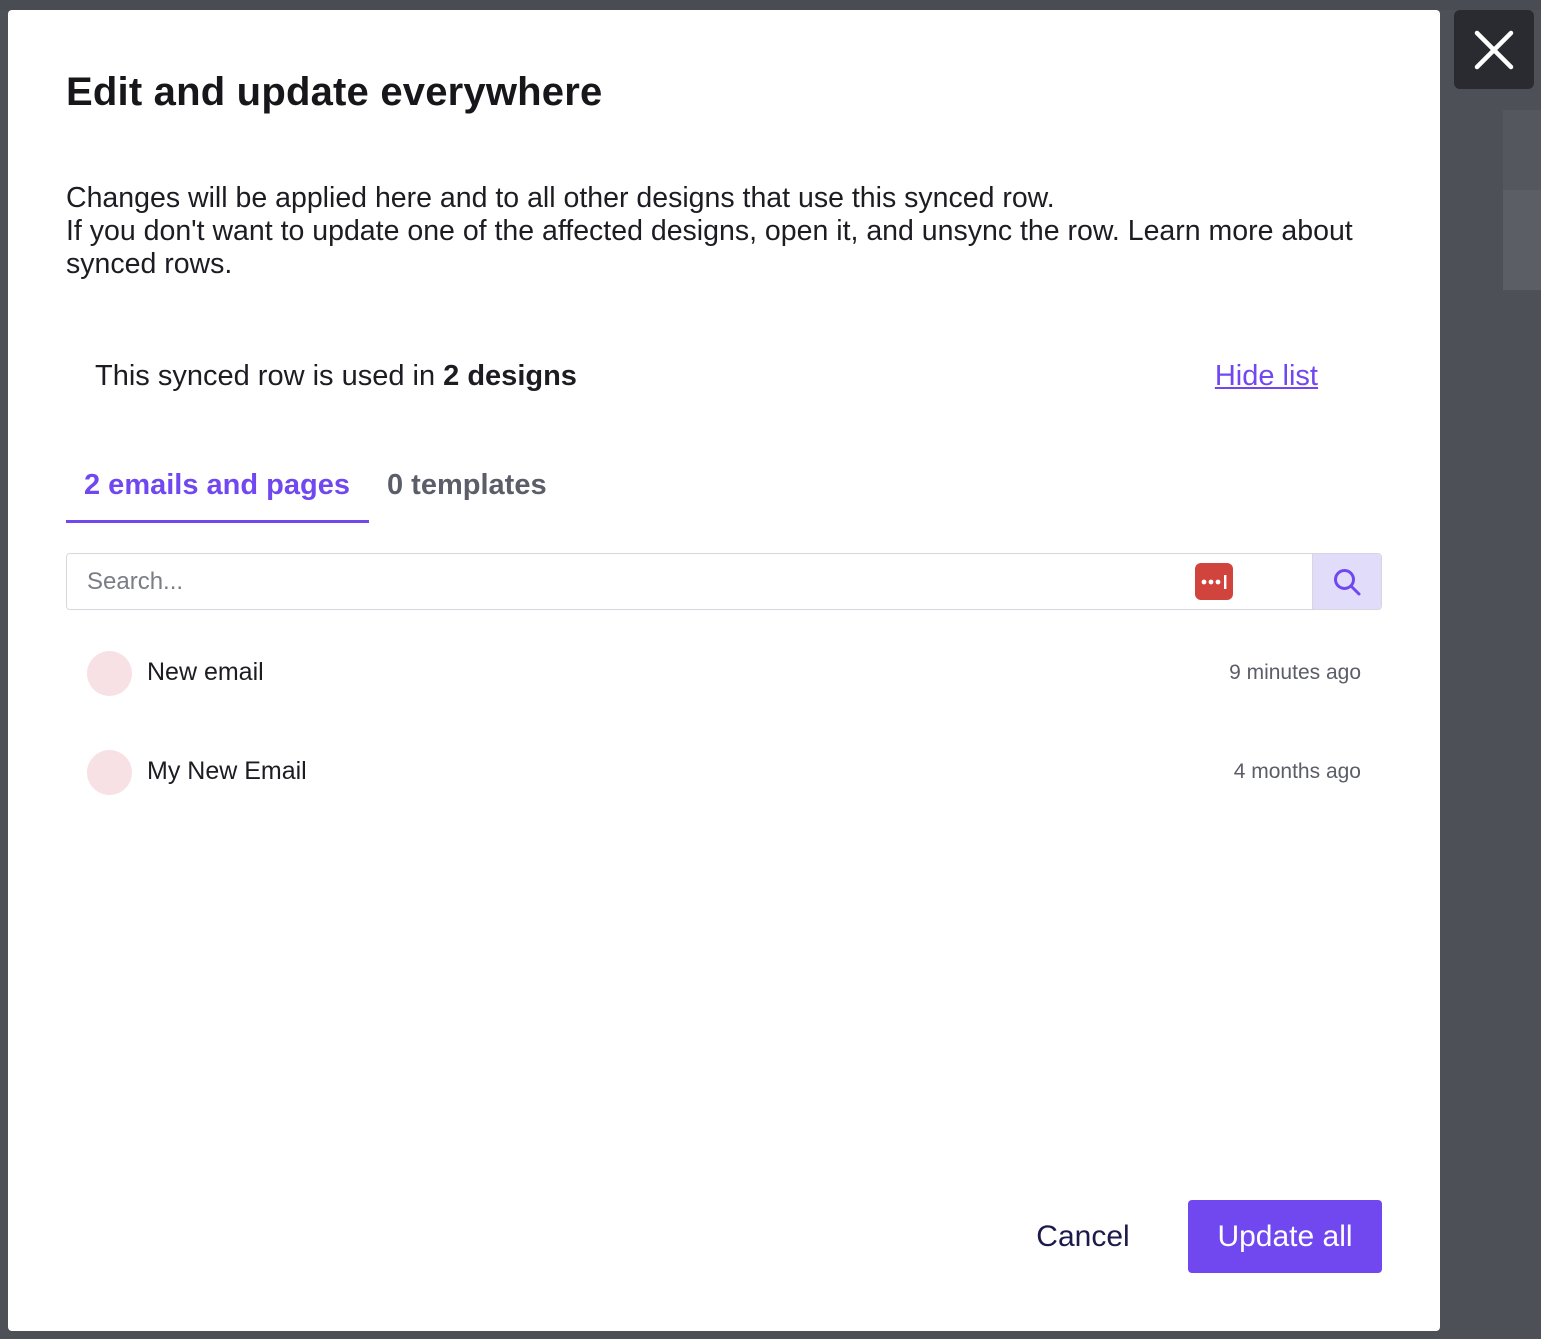  I want to click on design-updated-time: 4 months ago, so click(1297, 771).